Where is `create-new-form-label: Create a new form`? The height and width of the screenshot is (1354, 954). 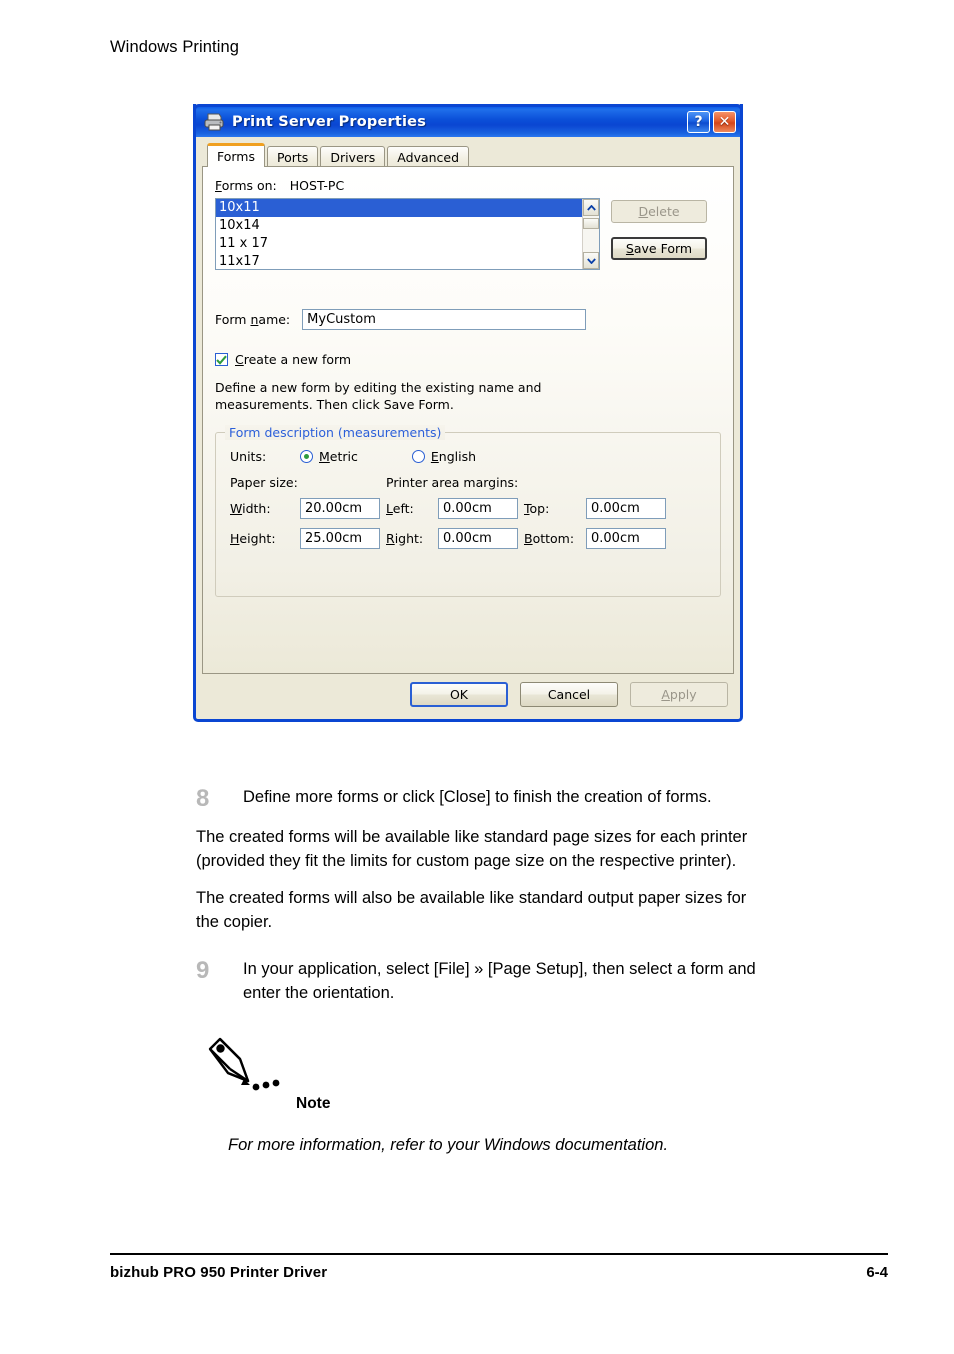
create-new-form-label: Create a new form is located at coordinates (293, 359).